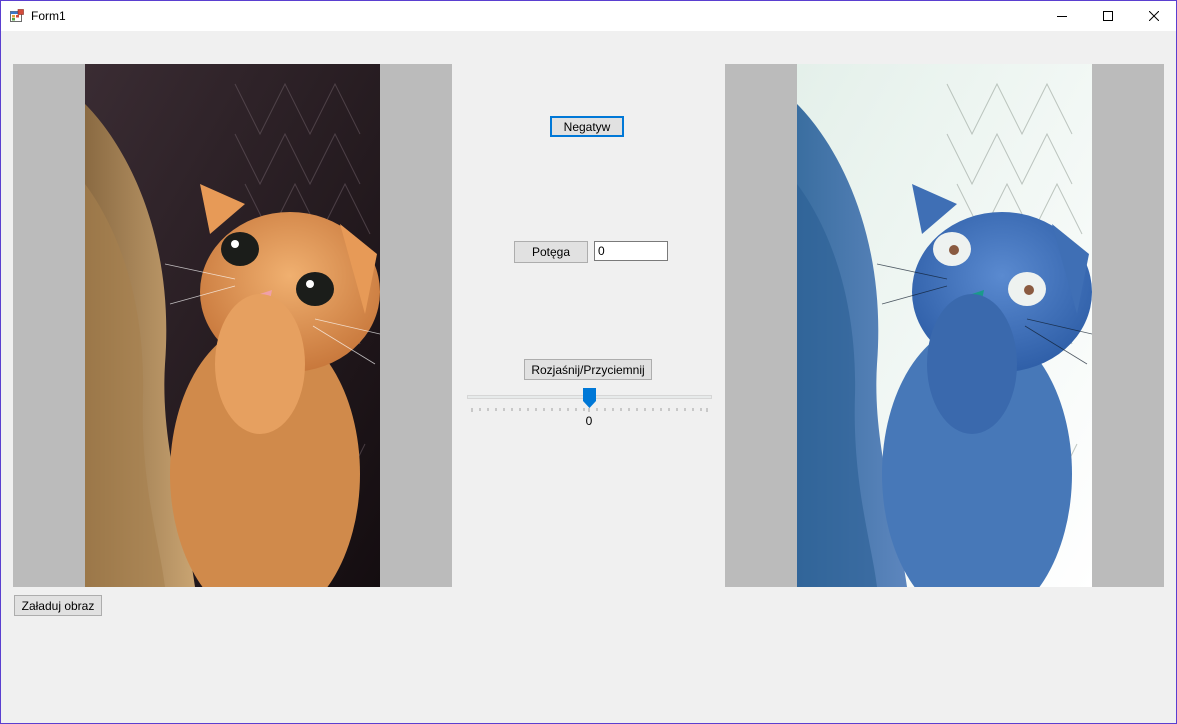 This screenshot has width=1177, height=724. I want to click on slider-value-label: 0, so click(589, 421).